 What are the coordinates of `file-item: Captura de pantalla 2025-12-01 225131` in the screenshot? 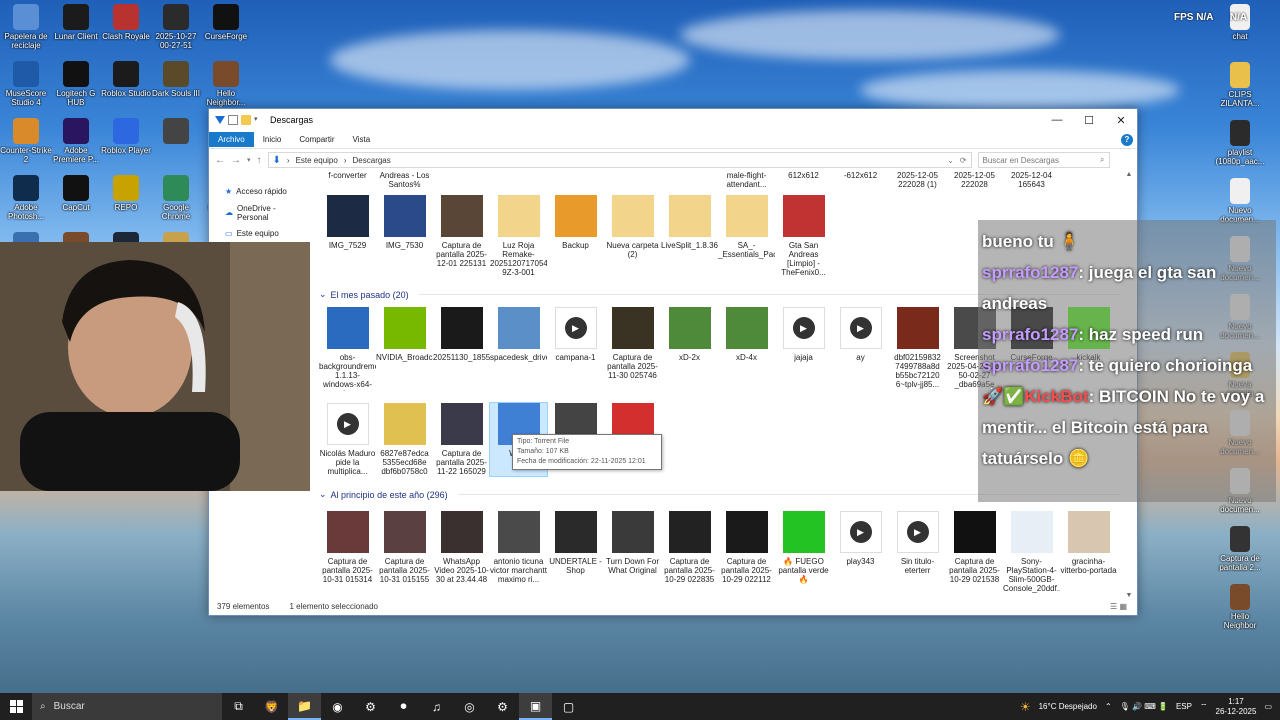 It's located at (461, 236).